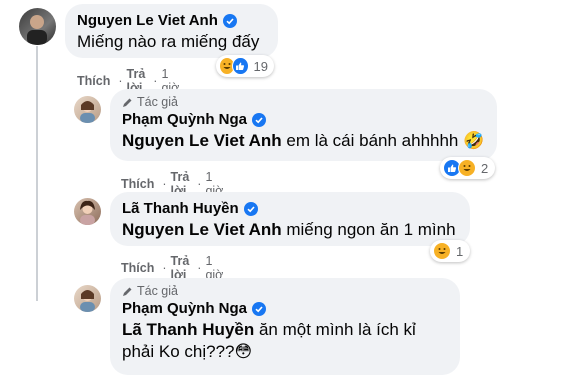  Describe the element at coordinates (147, 20) in the screenshot. I see `author-name-text: Nguyen Le Viet Anh` at that location.